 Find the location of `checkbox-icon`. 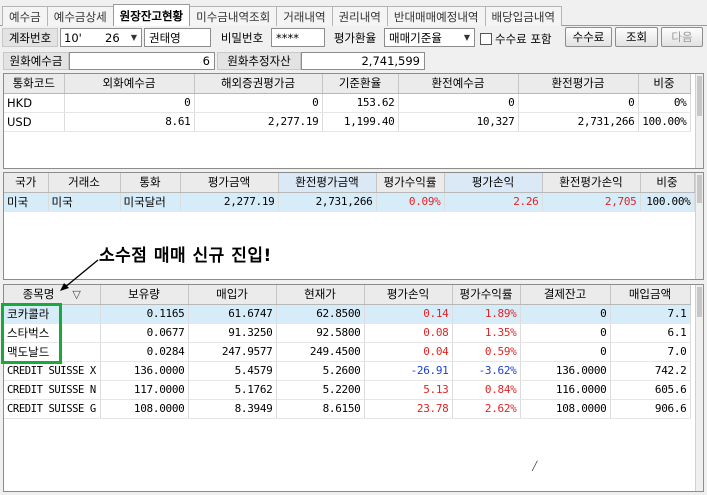

checkbox-icon is located at coordinates (486, 39).